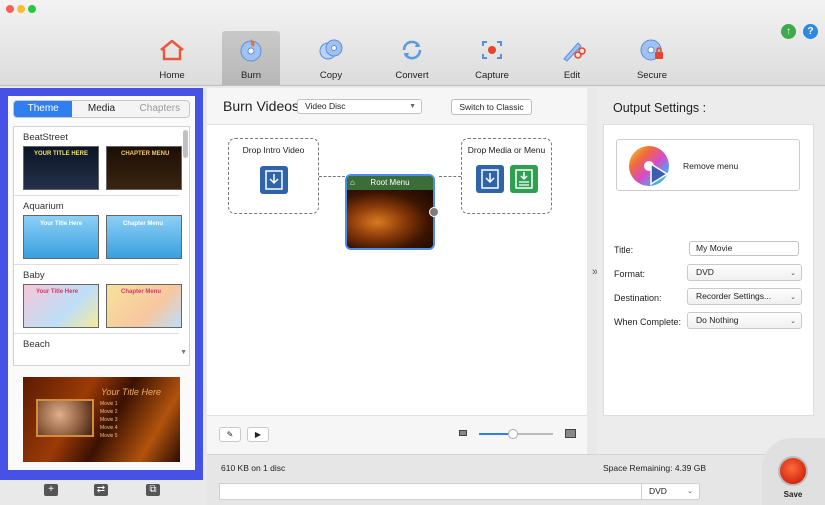 This screenshot has height=505, width=825. What do you see at coordinates (144, 306) in the screenshot?
I see `theme-thumb-baby-chapter: Chapter Menu` at bounding box center [144, 306].